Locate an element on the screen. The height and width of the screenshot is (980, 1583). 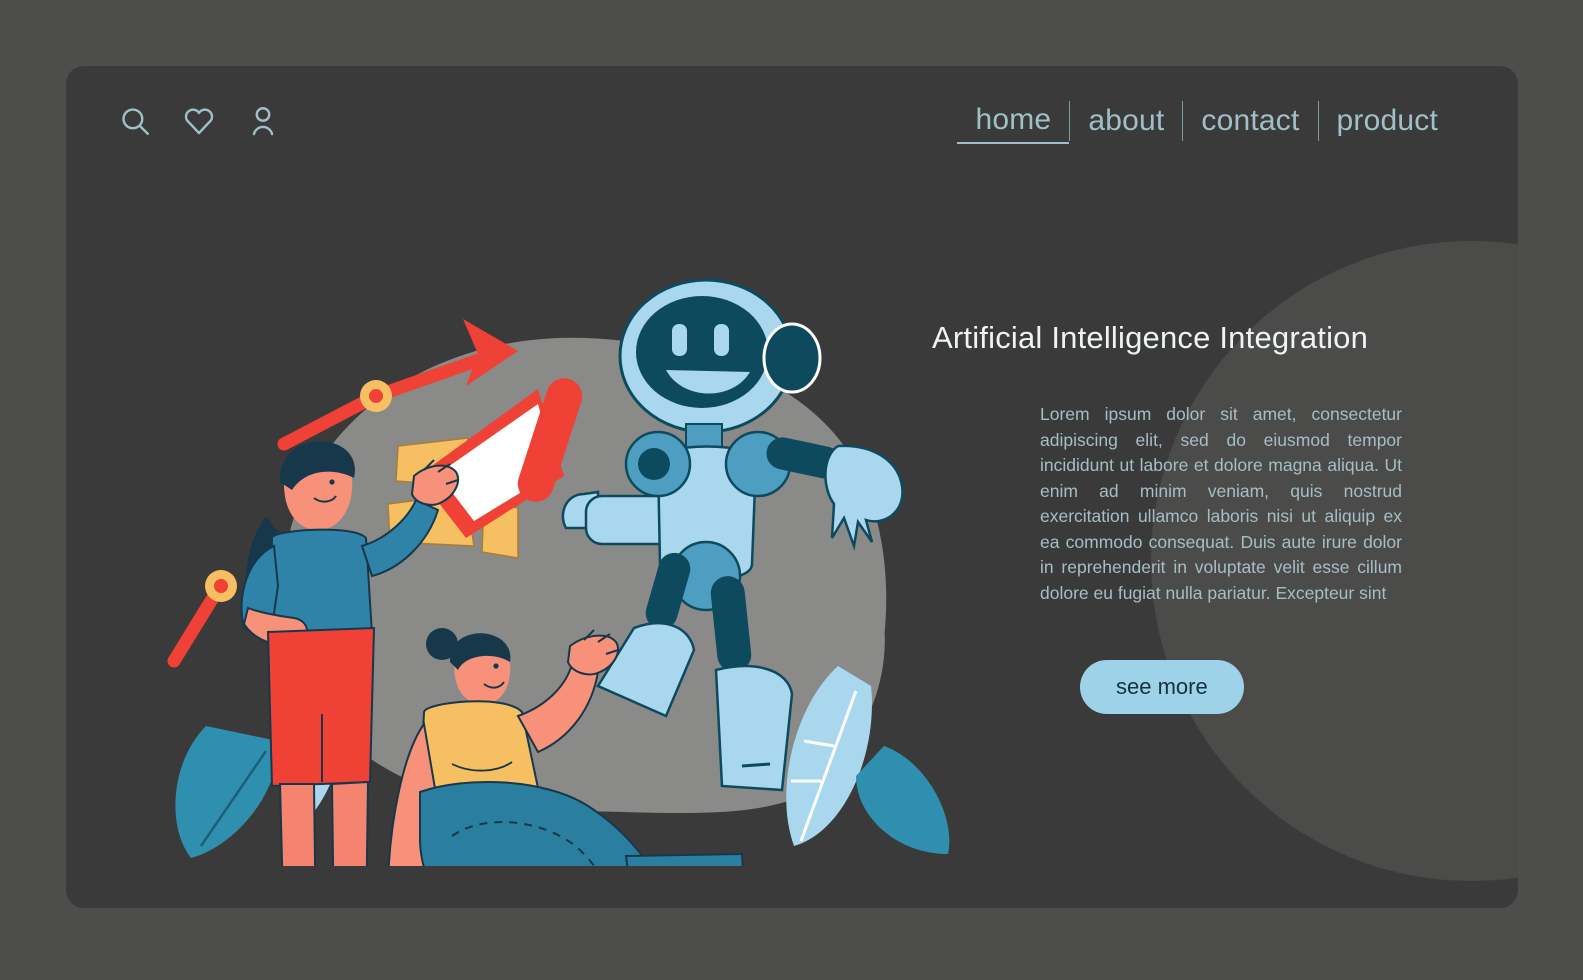
heart-icon is located at coordinates (199, 121).